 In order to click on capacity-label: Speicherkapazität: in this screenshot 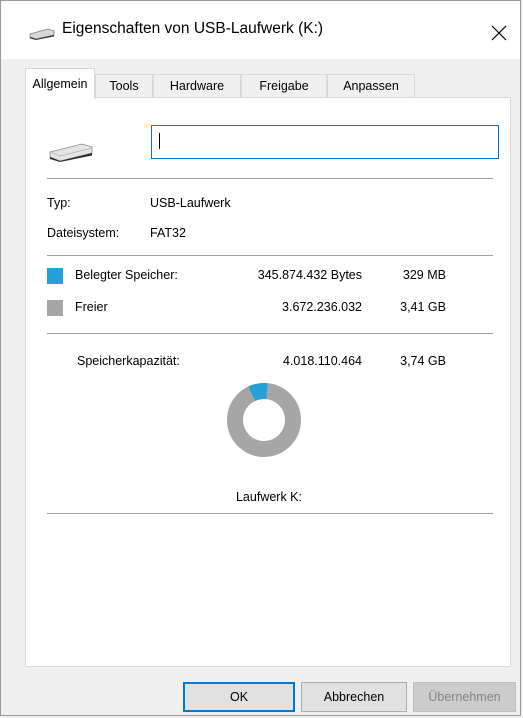, I will do `click(128, 361)`.